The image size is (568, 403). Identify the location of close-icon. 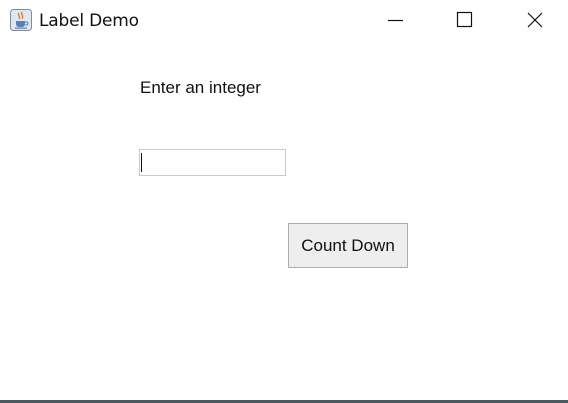
(535, 20).